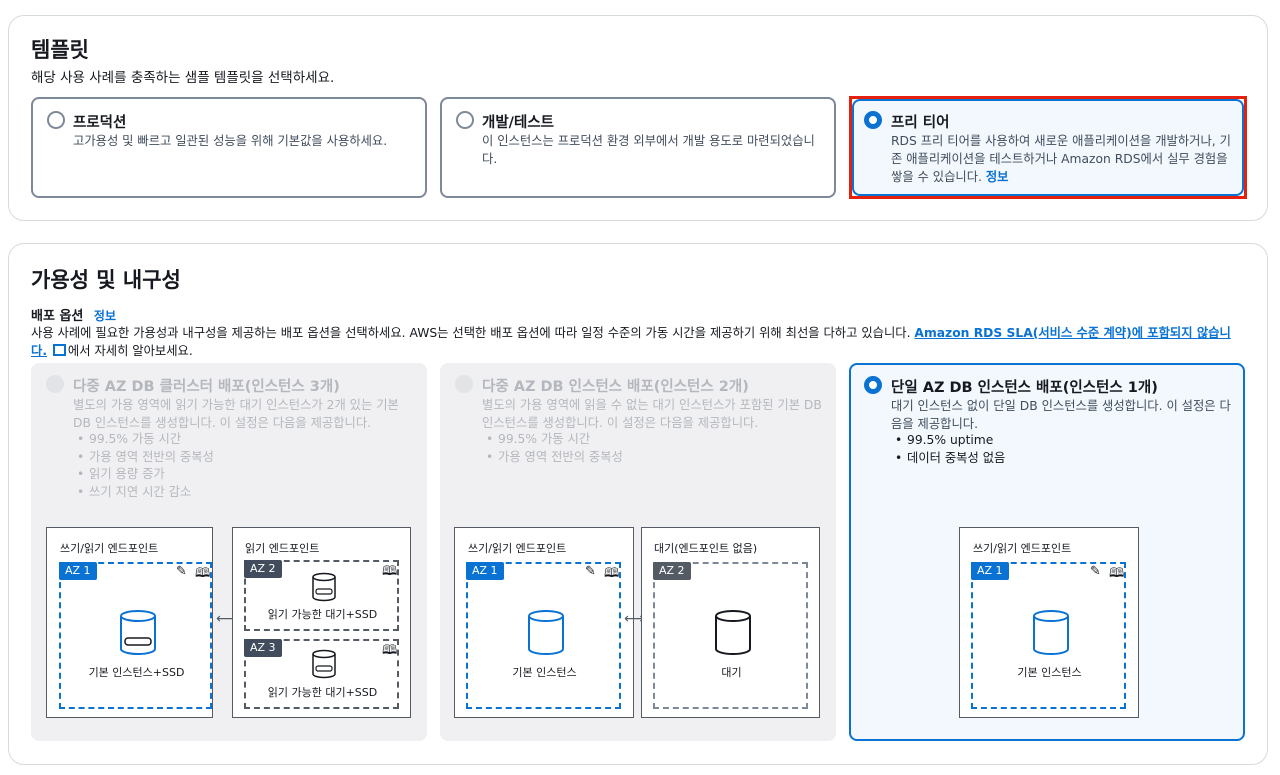 This screenshot has width=1280, height=775. I want to click on deployment-description-suffix: 에서 자세히 알아보세요., so click(130, 351).